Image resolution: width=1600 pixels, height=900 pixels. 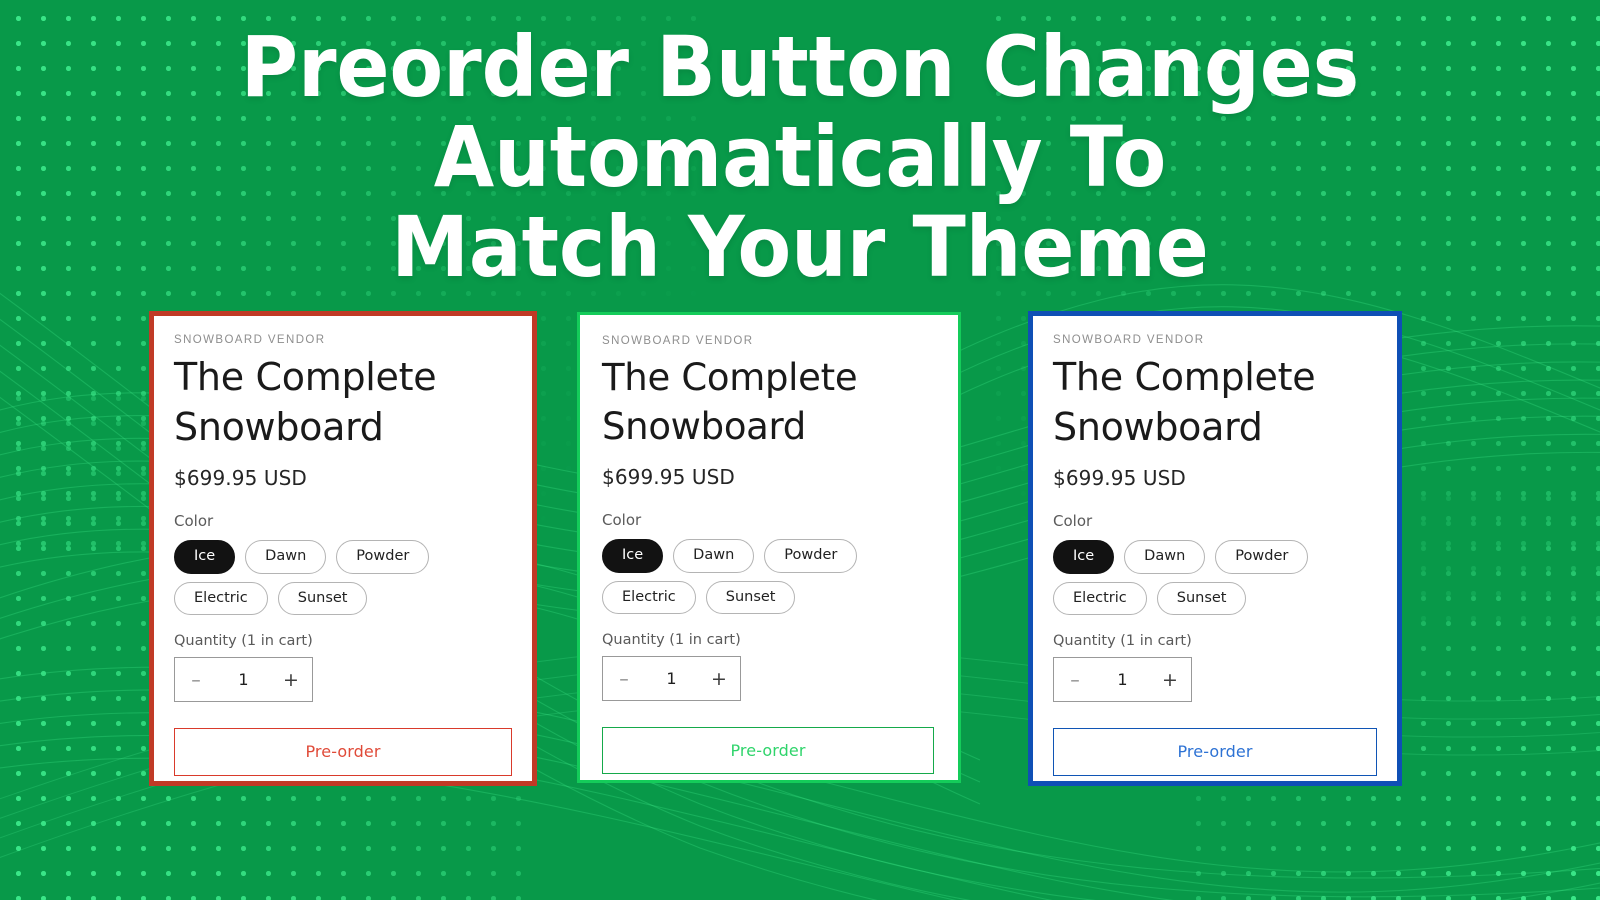 What do you see at coordinates (800, 247) in the screenshot?
I see `headline-line-3: Match Your Theme` at bounding box center [800, 247].